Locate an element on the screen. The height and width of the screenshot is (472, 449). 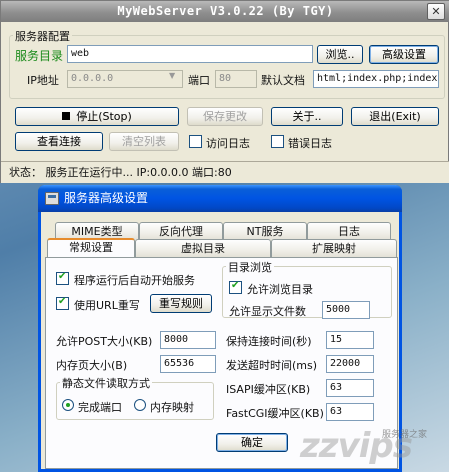
port-input: 80 is located at coordinates (236, 79).